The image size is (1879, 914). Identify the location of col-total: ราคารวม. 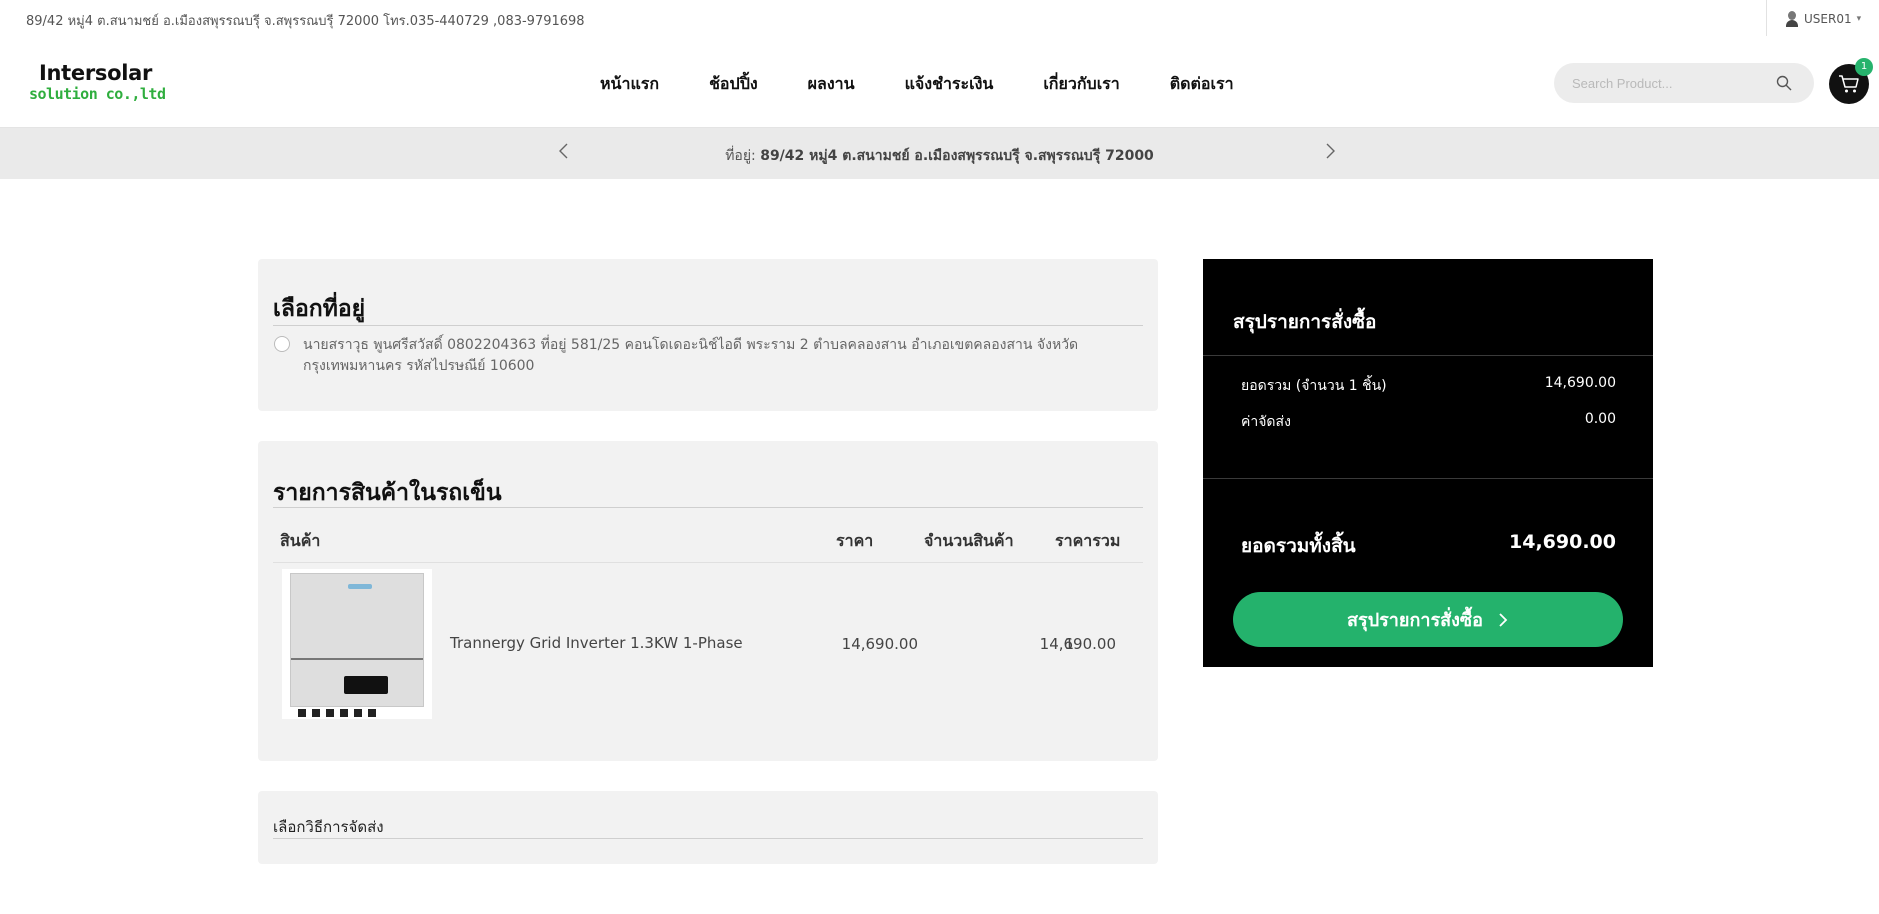
(1088, 540).